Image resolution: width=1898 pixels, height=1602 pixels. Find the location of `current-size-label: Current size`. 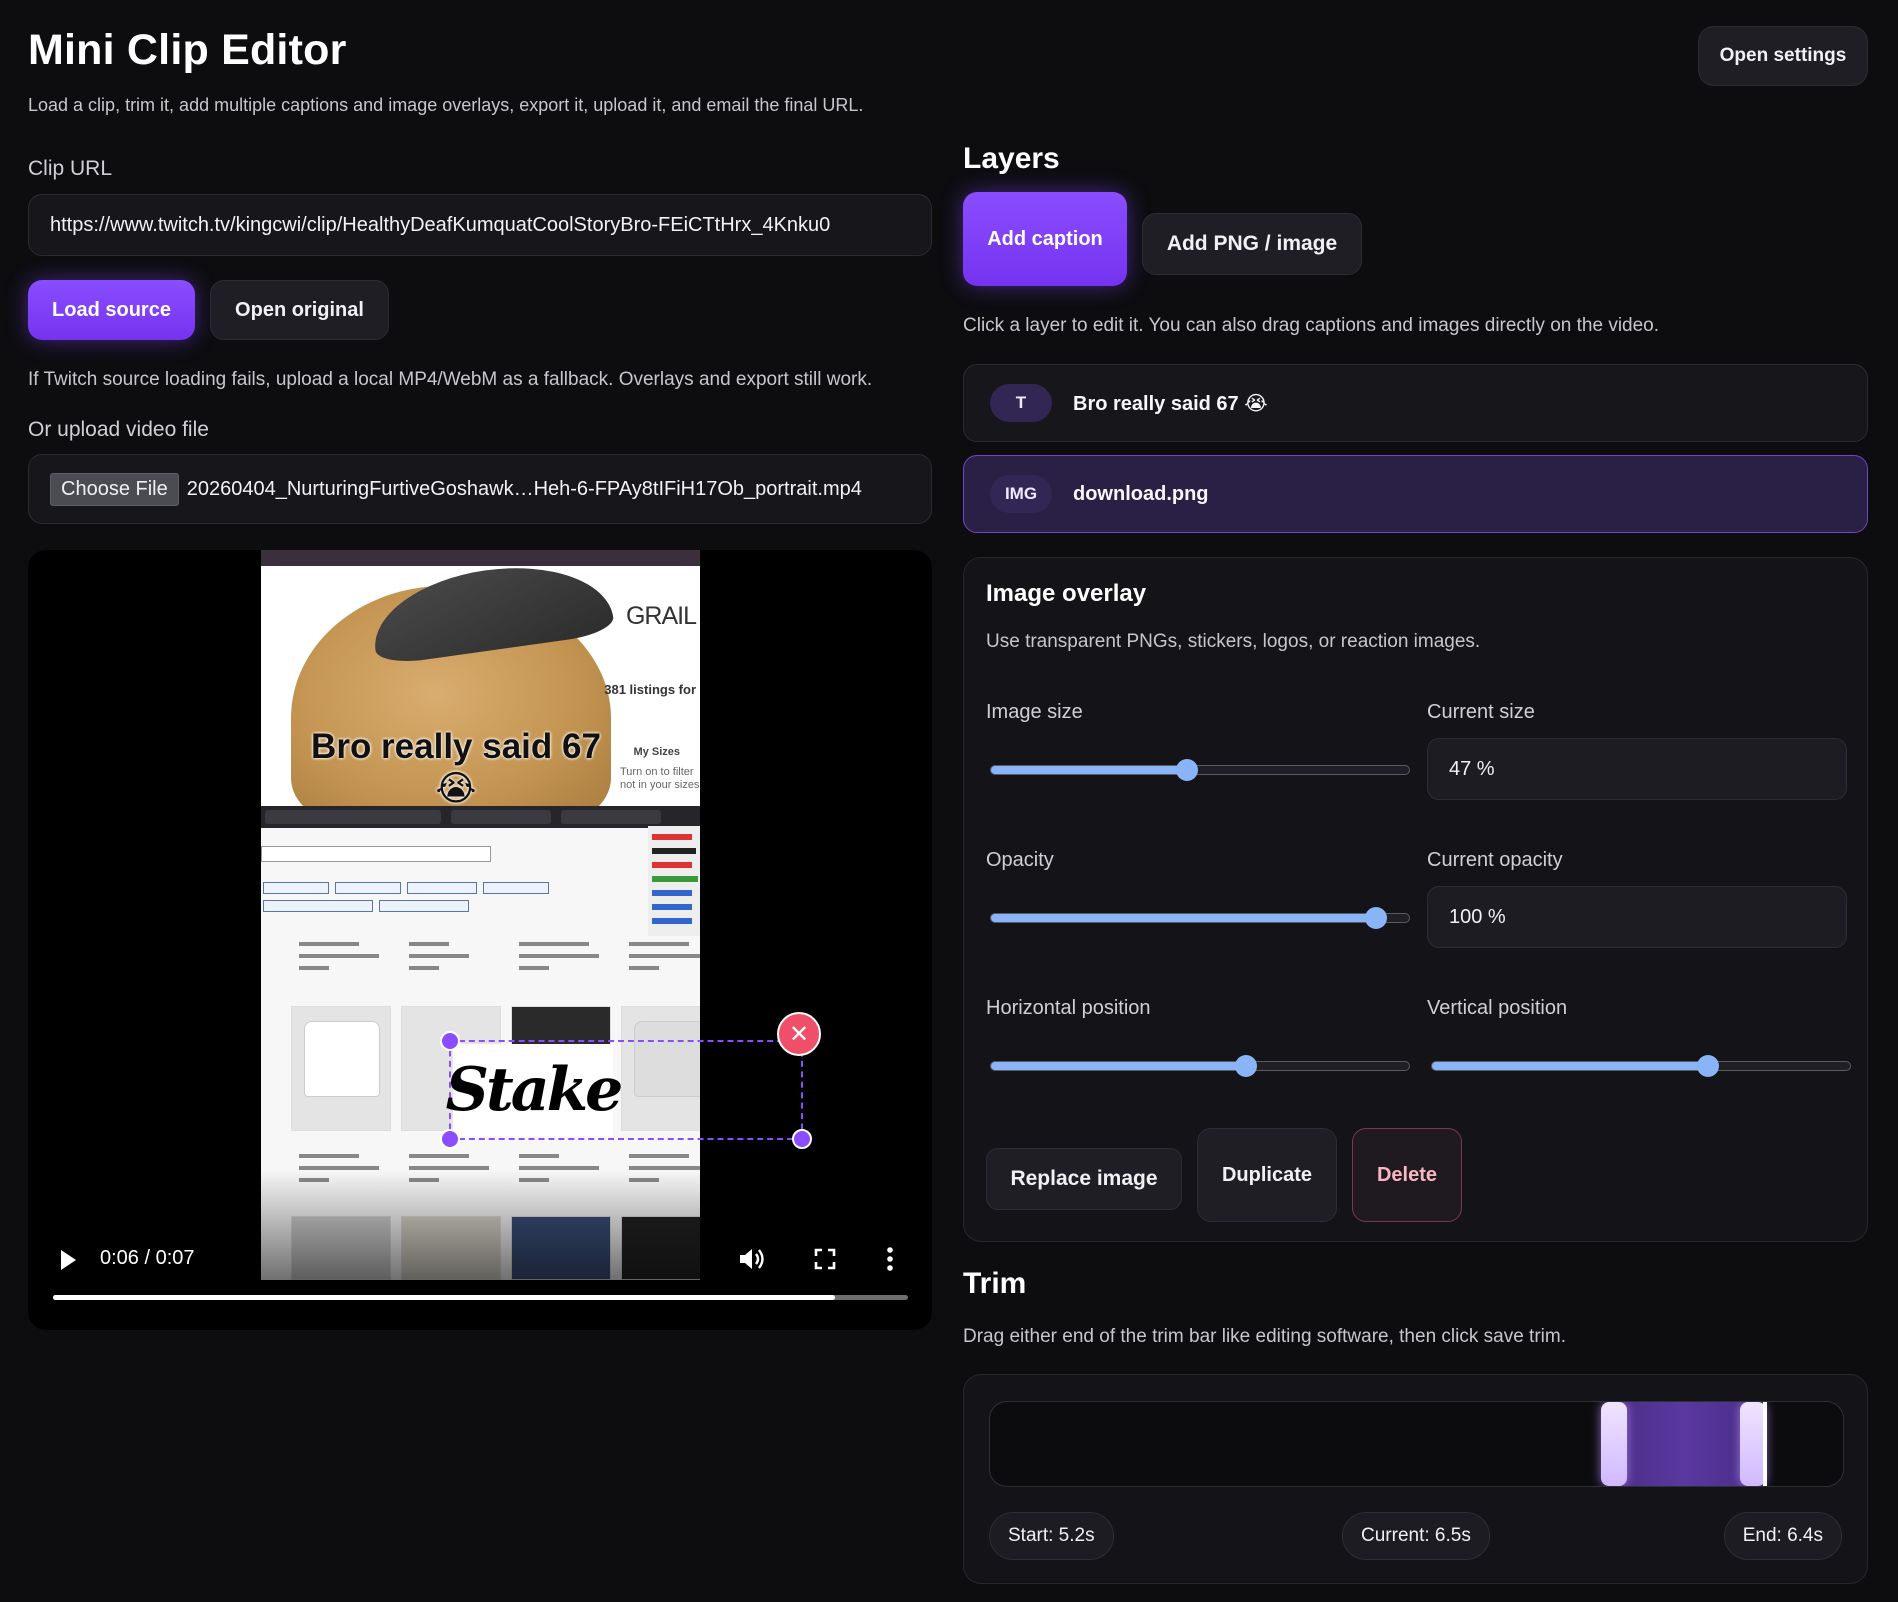

current-size-label: Current size is located at coordinates (1481, 712).